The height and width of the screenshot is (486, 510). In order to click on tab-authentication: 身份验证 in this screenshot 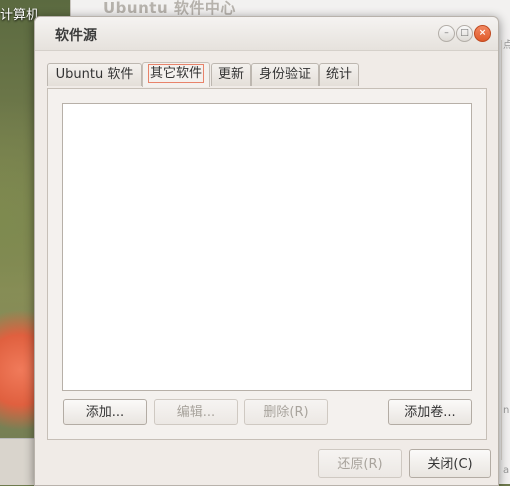, I will do `click(285, 74)`.